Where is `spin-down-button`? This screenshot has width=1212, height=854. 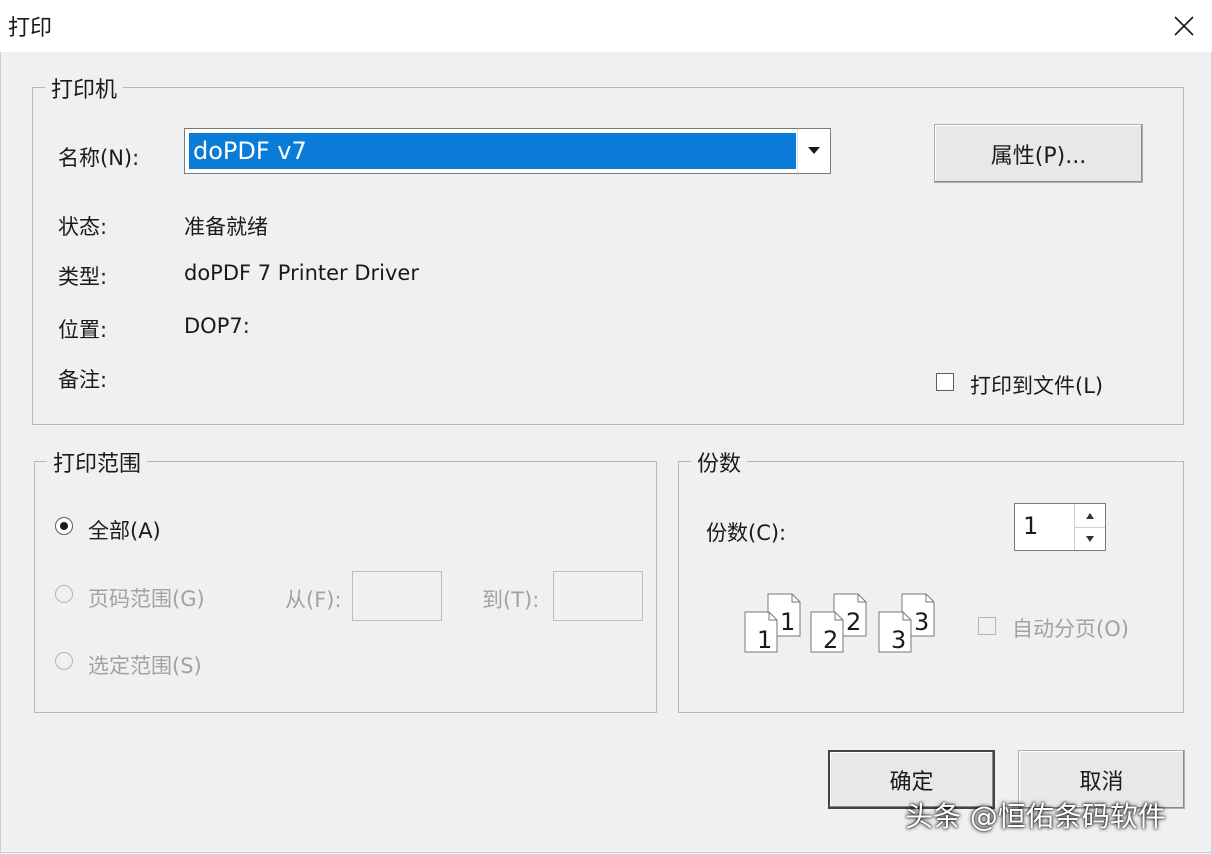
spin-down-button is located at coordinates (1090, 538).